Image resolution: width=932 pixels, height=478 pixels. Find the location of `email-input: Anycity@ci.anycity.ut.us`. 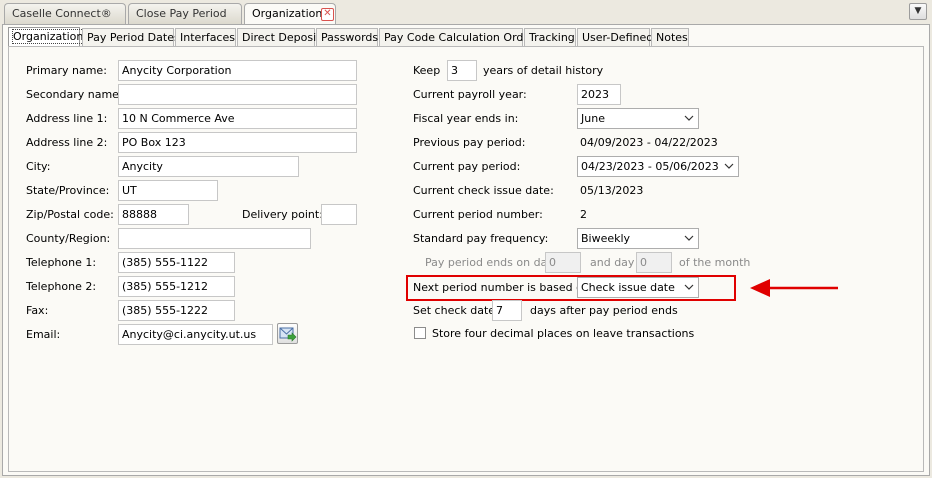

email-input: Anycity@ci.anycity.ut.us is located at coordinates (195, 334).